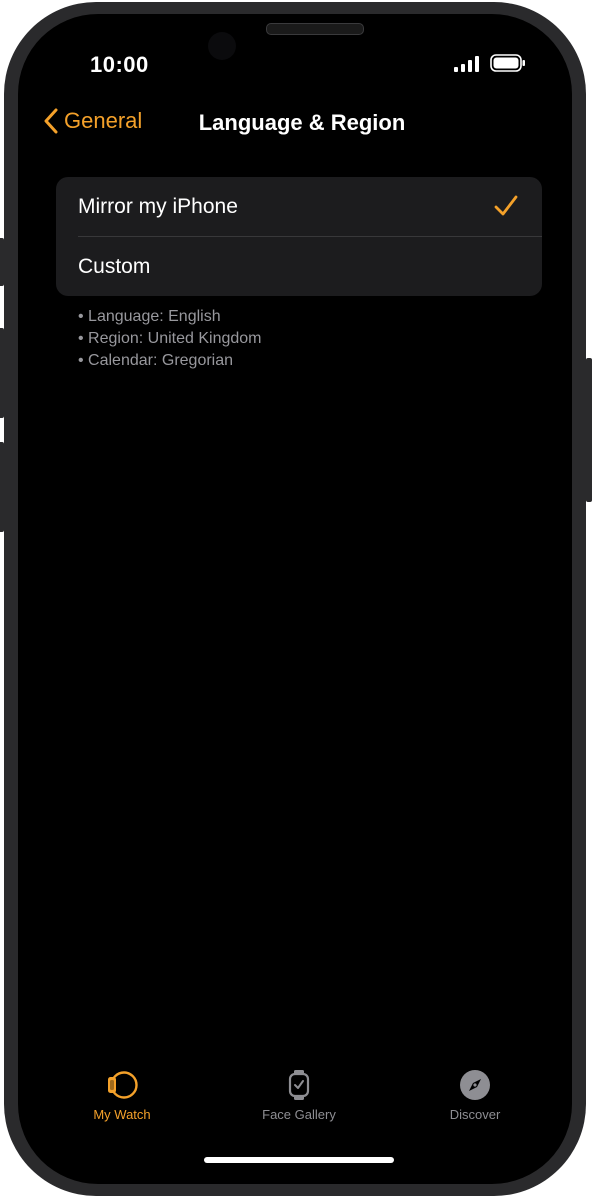  I want to click on compass-icon, so click(475, 1085).